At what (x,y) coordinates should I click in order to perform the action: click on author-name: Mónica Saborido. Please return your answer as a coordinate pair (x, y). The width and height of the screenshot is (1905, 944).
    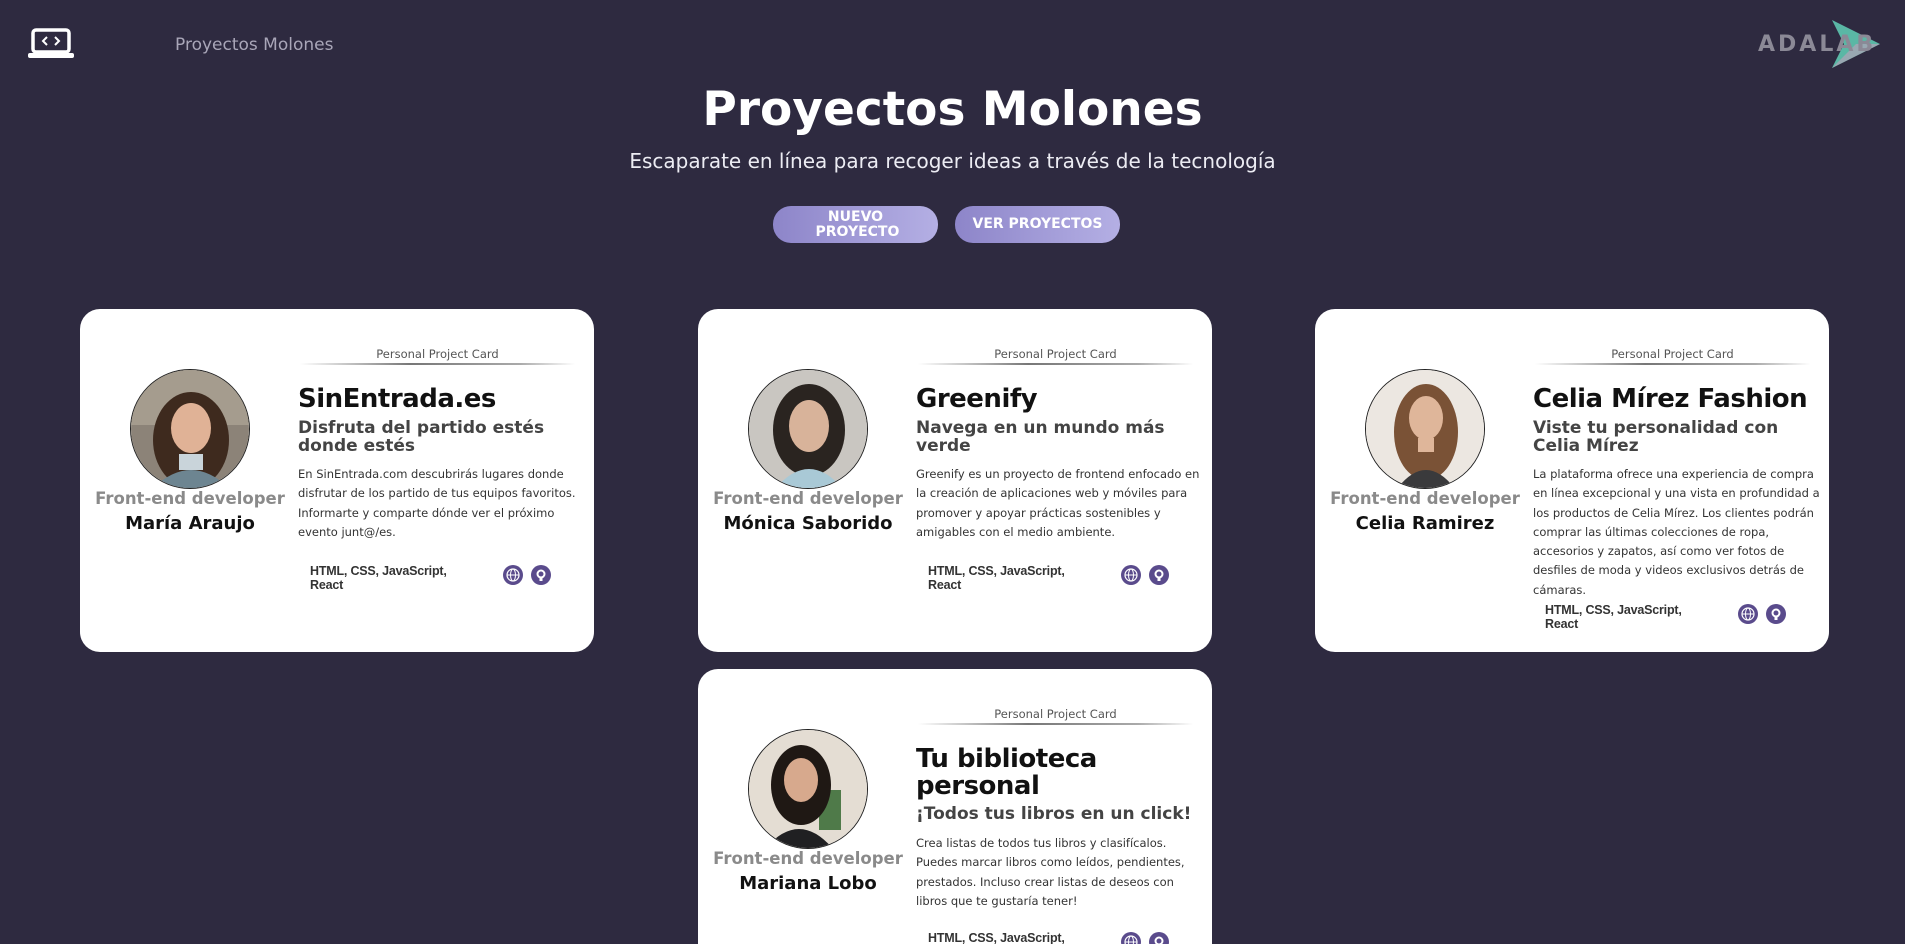
    Looking at the image, I should click on (808, 523).